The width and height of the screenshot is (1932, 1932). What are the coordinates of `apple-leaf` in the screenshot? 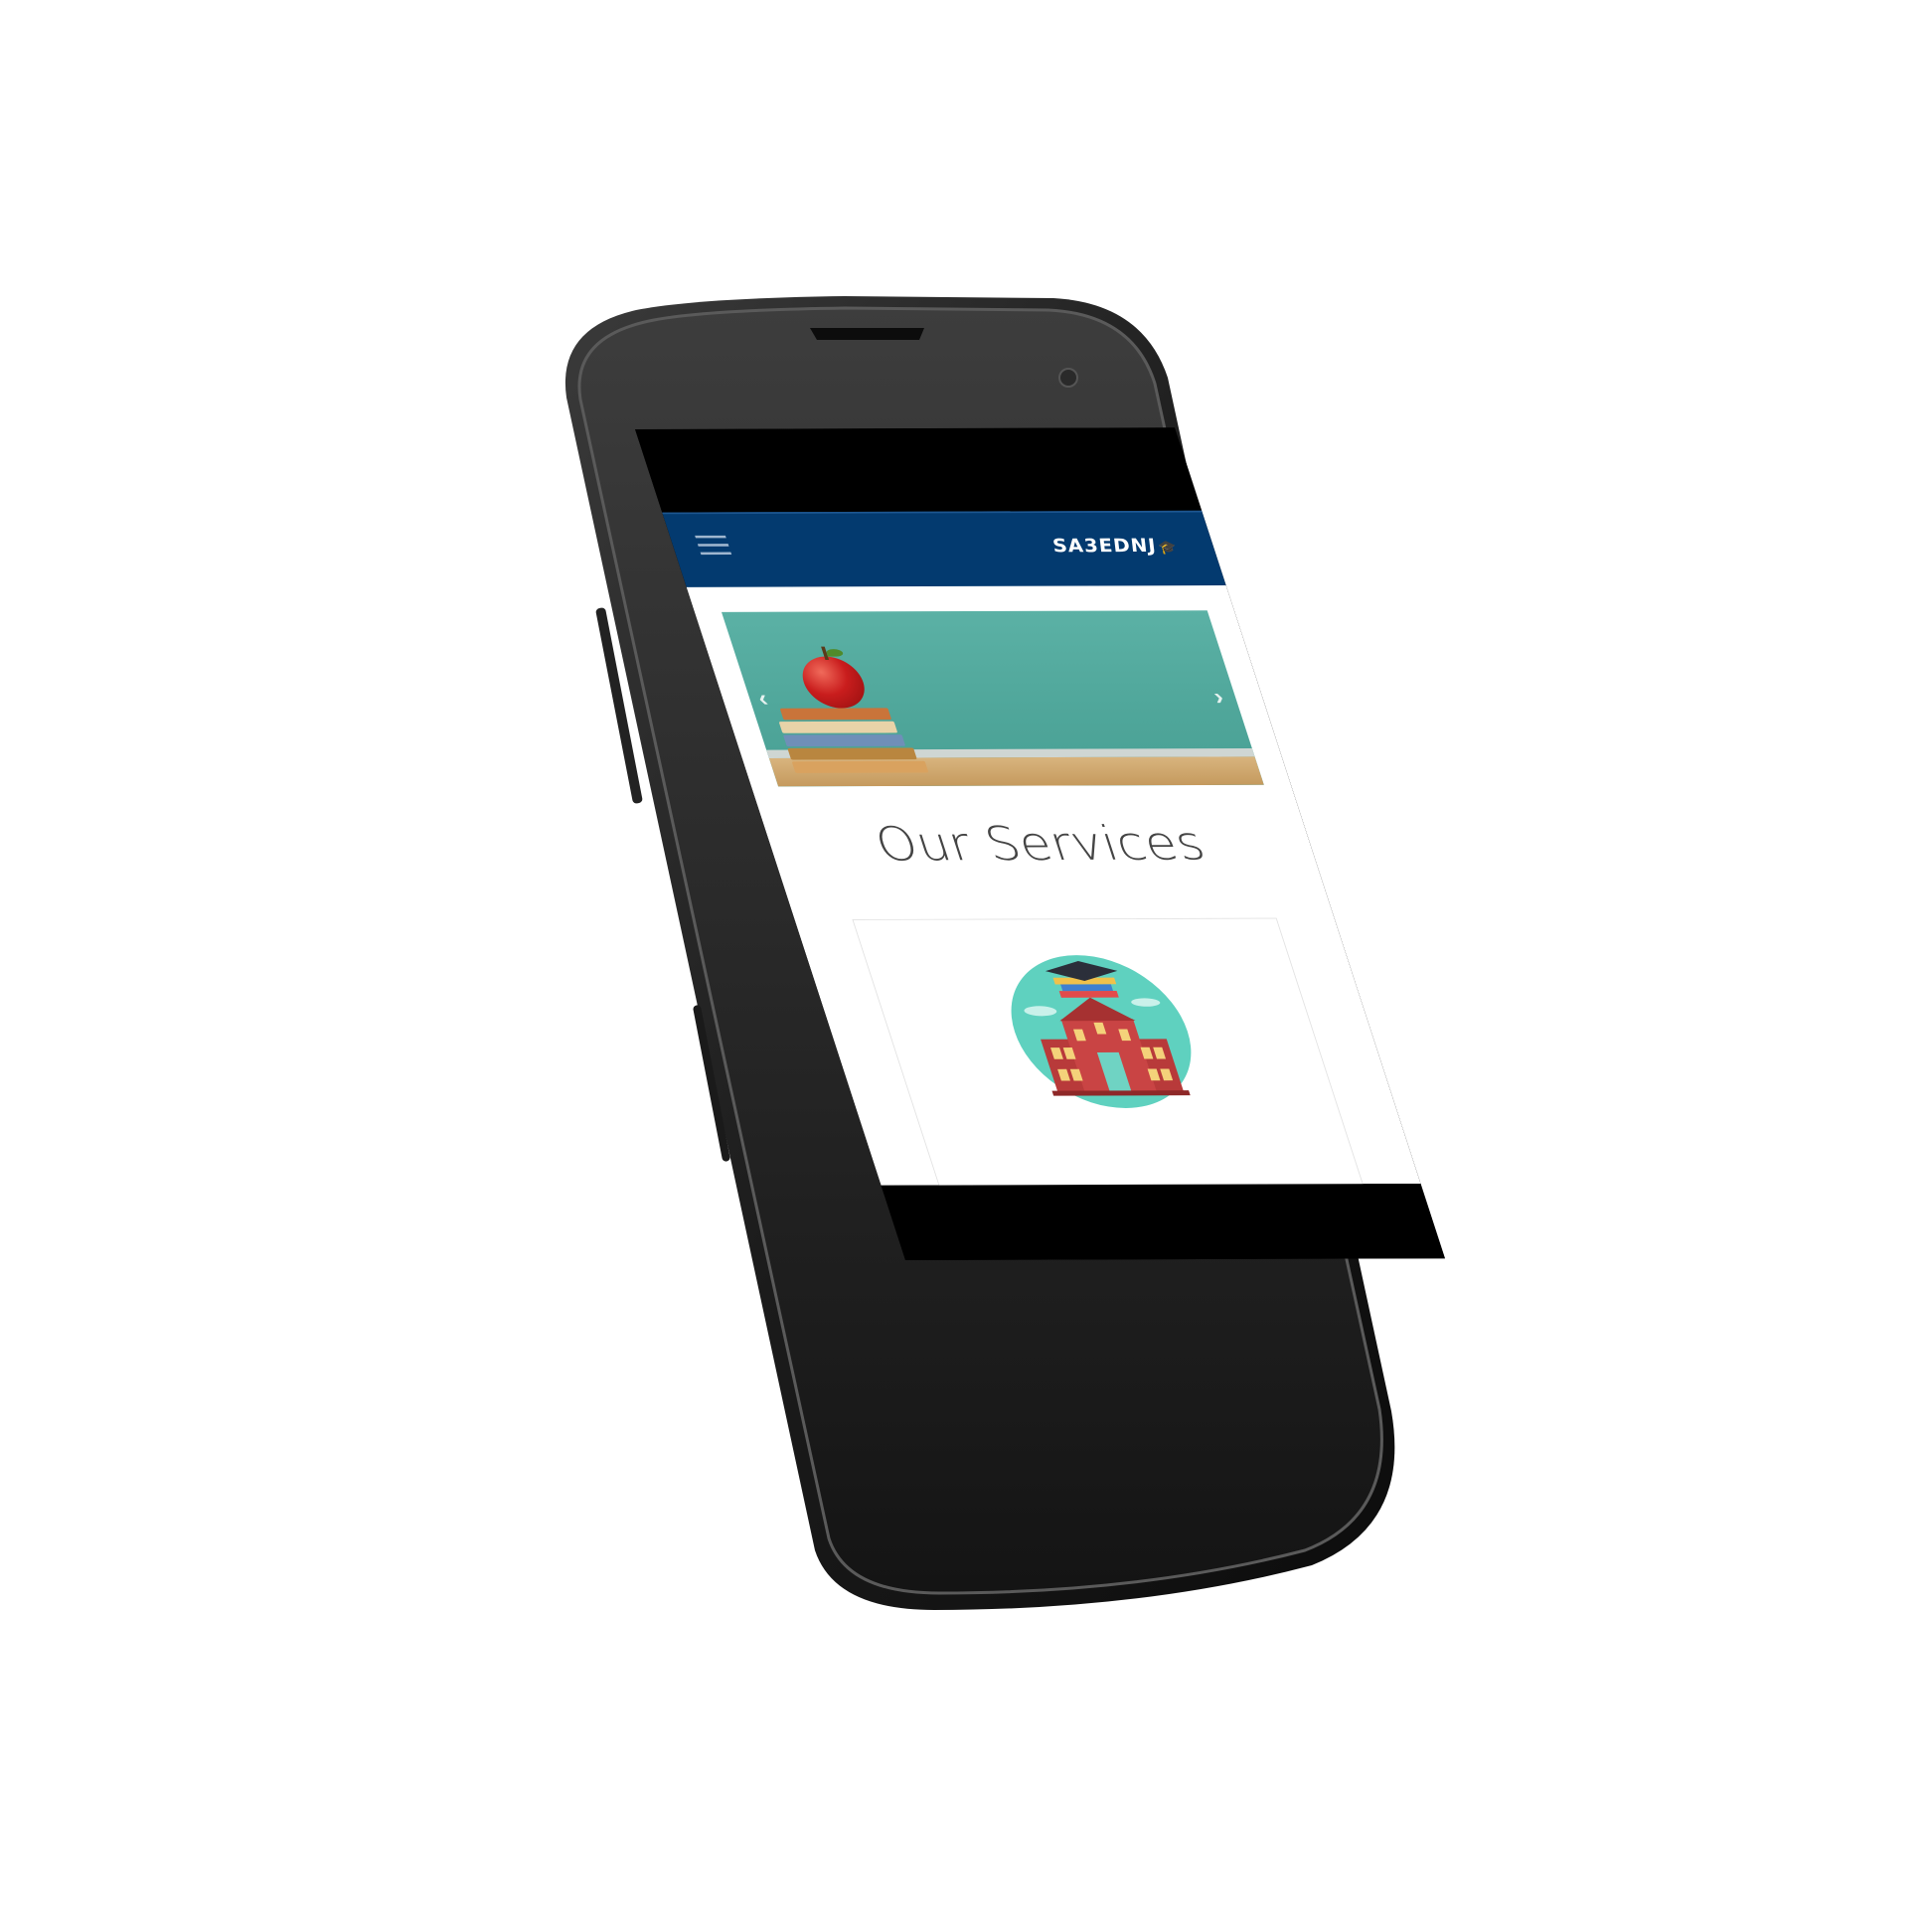 It's located at (835, 653).